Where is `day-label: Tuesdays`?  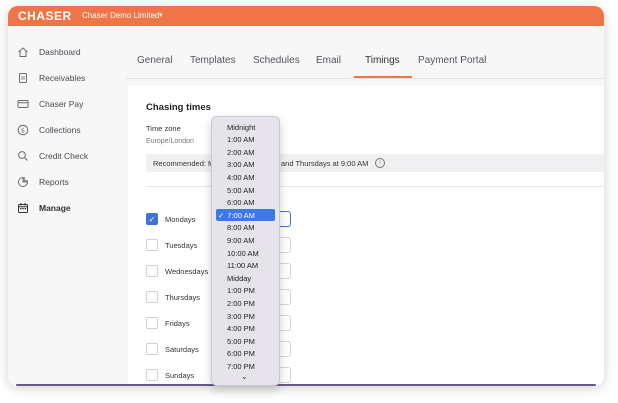
day-label: Tuesdays is located at coordinates (181, 245).